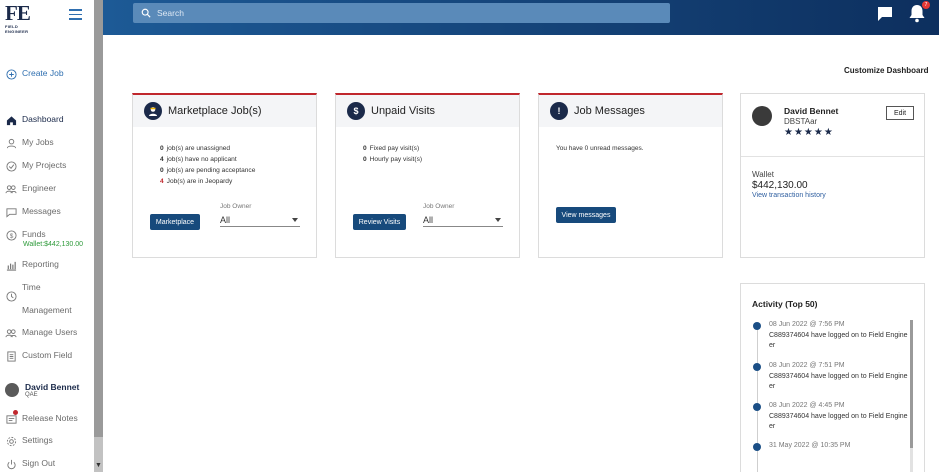  I want to click on activity-scrollbar, so click(911, 396).